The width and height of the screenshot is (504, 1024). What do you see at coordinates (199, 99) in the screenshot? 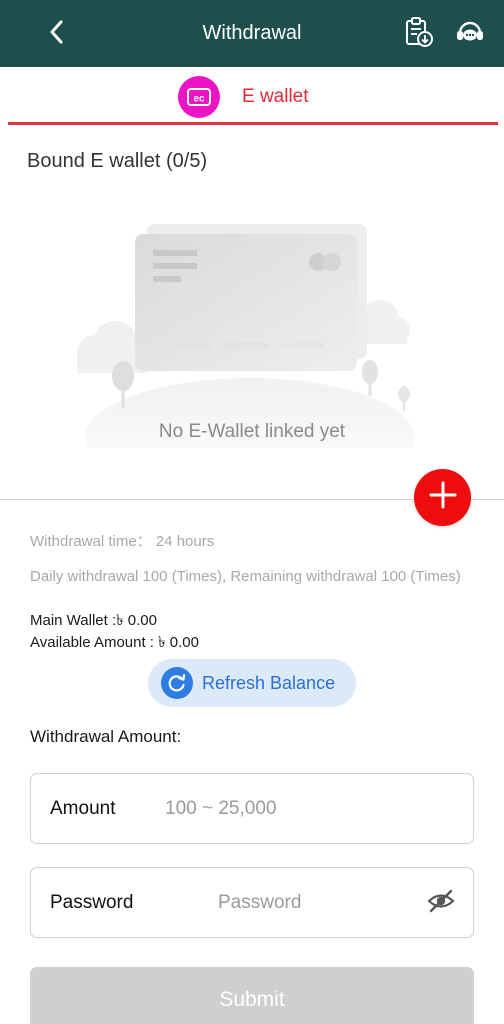
I see `svg-text: ec` at bounding box center [199, 99].